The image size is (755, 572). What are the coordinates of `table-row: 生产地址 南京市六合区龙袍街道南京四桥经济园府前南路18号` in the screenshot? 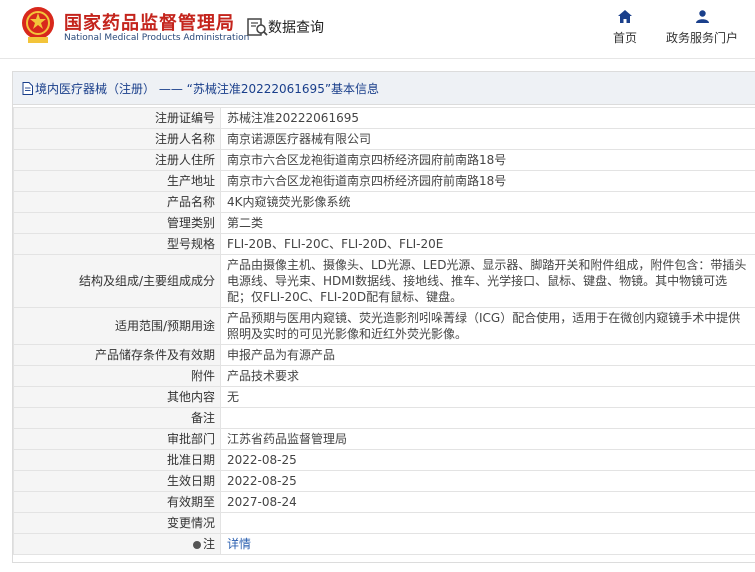 It's located at (384, 181).